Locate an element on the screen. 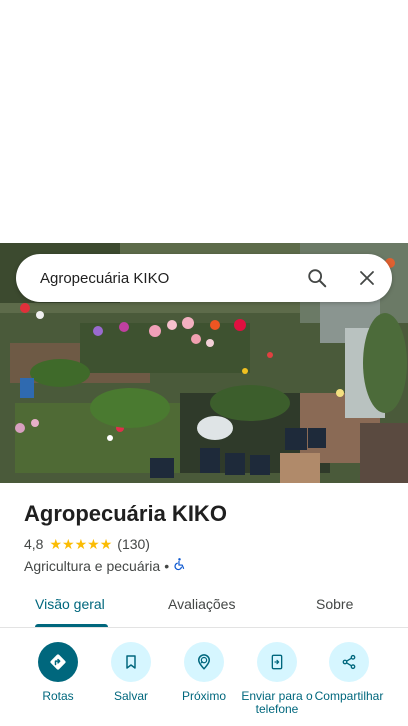  send-to-phone-button: Enviar para o telefone is located at coordinates (277, 679).